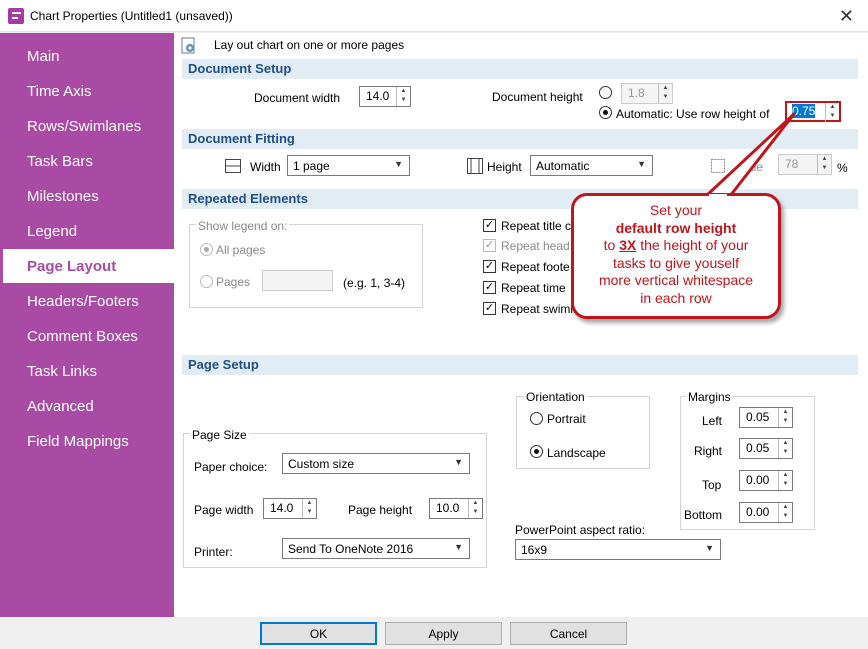 This screenshot has width=868, height=649. What do you see at coordinates (676, 210) in the screenshot?
I see `callout-line: Set your` at bounding box center [676, 210].